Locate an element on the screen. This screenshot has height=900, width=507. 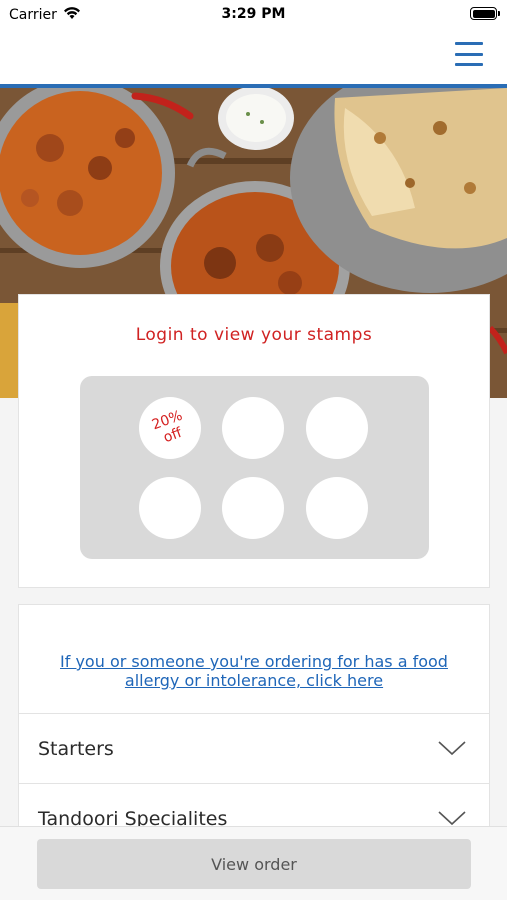
app-header is located at coordinates (253, 59).